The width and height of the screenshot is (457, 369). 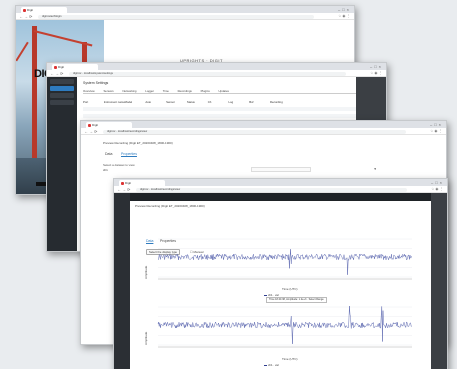 I want to click on col-header: Recording, so click(x=276, y=102).